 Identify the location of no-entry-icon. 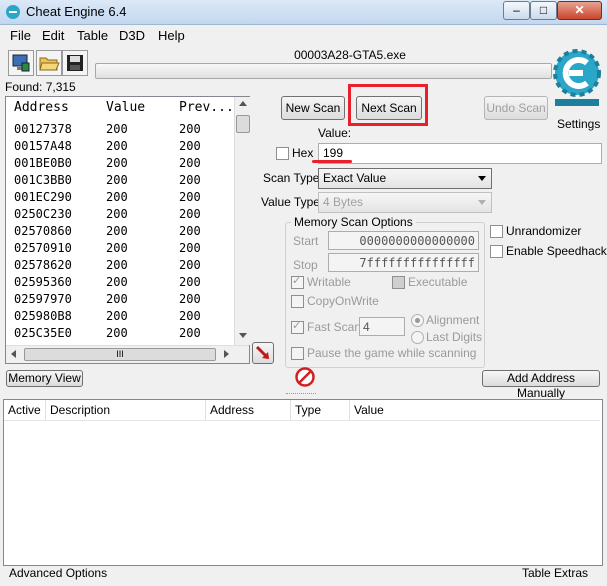
(305, 377).